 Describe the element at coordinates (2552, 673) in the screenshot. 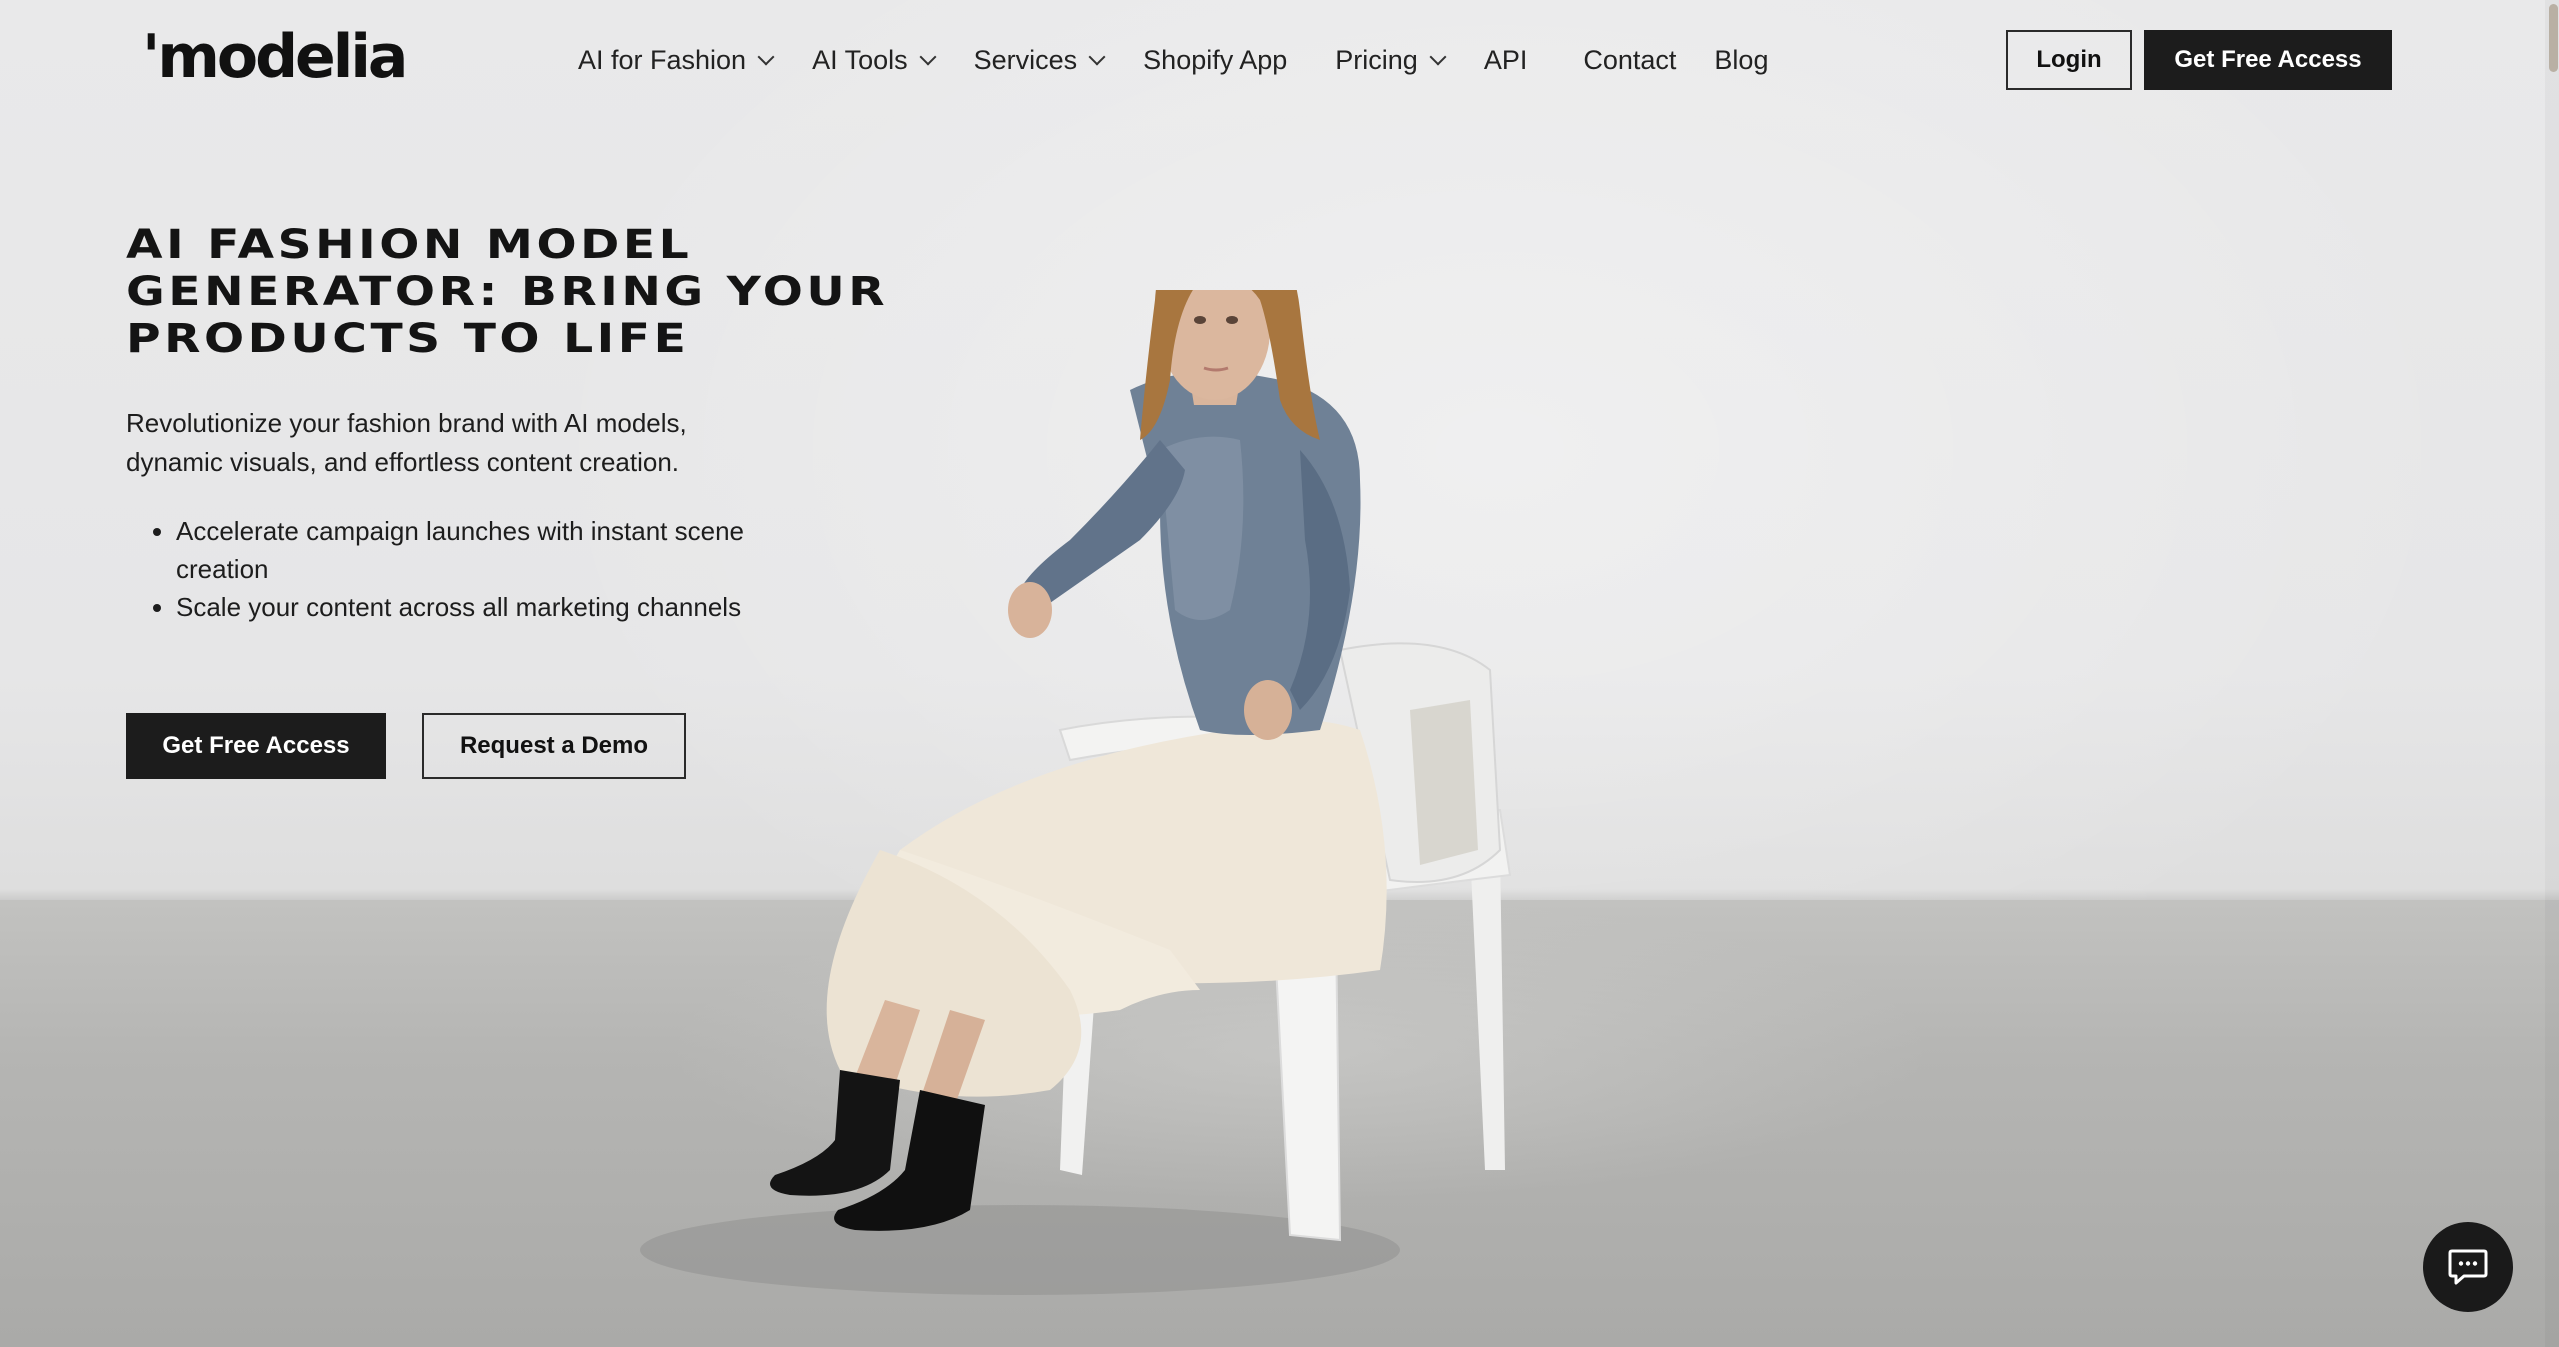

I see `page-scrollbar` at that location.